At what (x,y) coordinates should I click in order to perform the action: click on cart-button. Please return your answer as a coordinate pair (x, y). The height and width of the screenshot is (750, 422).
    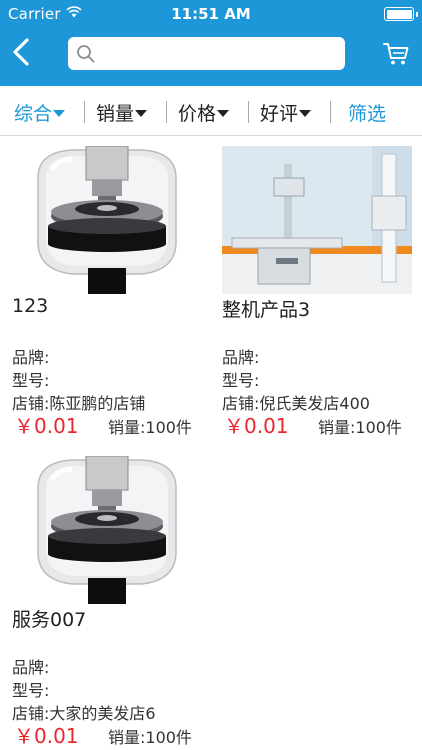
    Looking at the image, I should click on (396, 54).